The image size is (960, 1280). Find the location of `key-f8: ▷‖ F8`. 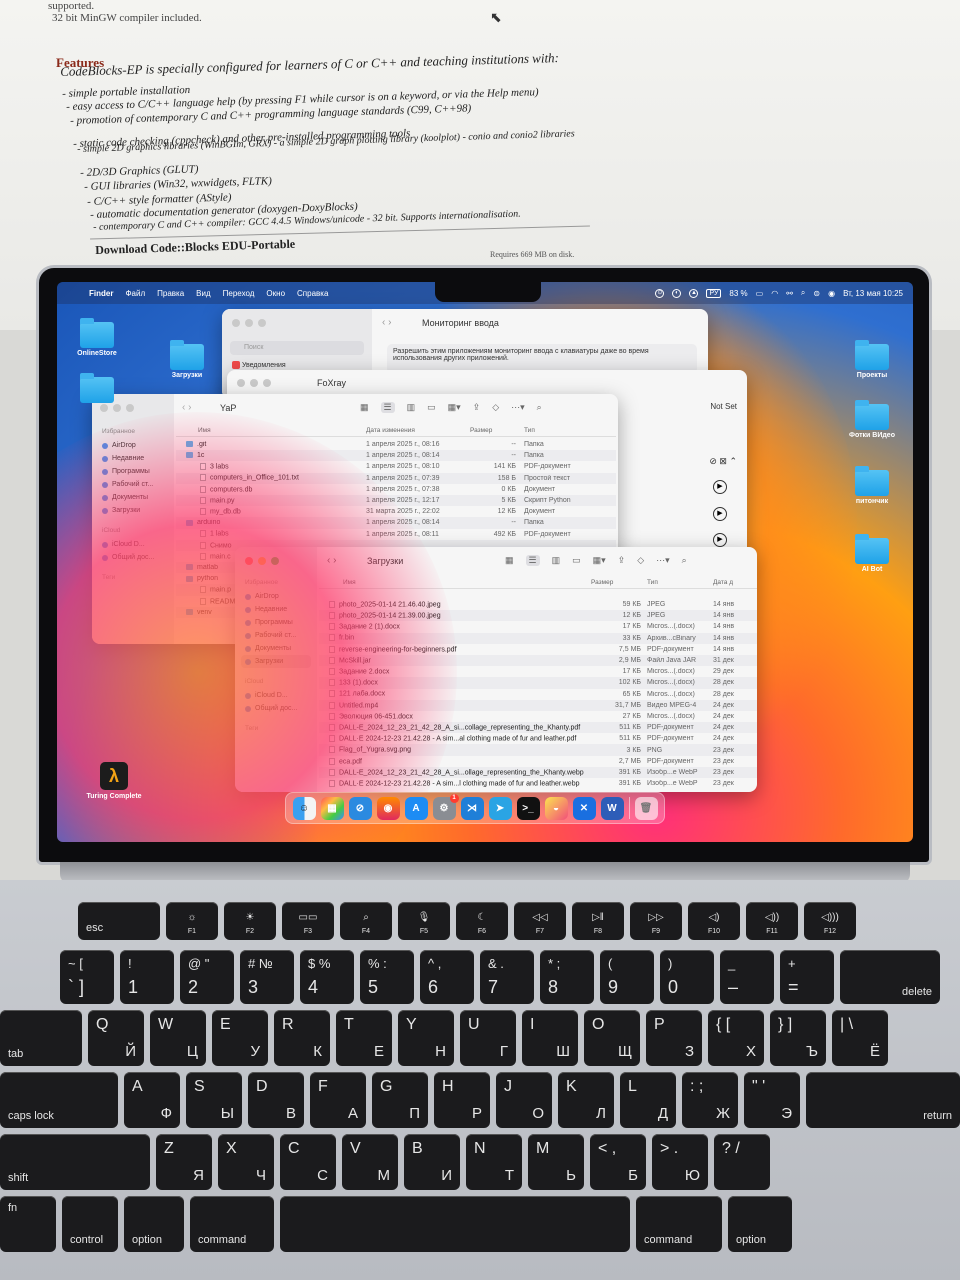

key-f8: ▷‖ F8 is located at coordinates (598, 921).